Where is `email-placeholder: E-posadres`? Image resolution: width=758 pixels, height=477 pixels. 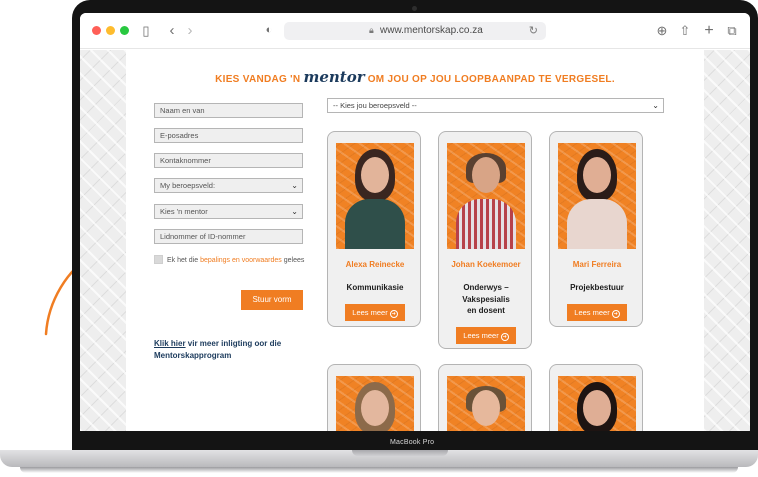
email-placeholder: E-posadres is located at coordinates (179, 135).